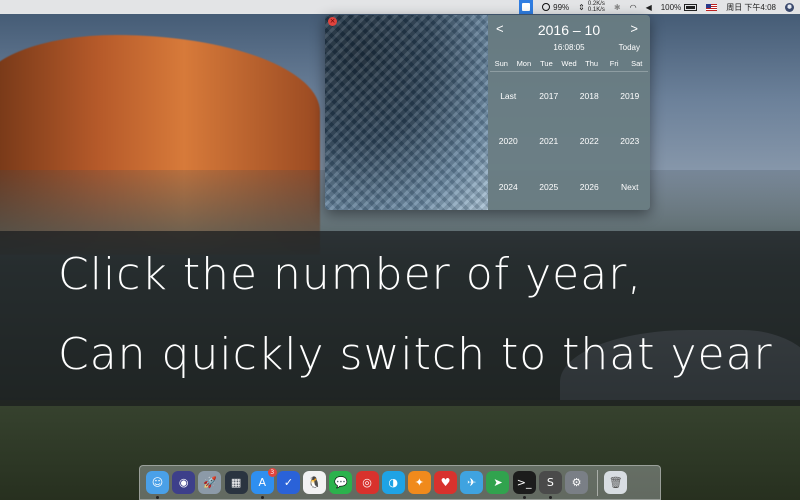  What do you see at coordinates (596, 10) in the screenshot?
I see `net-down-label: 0.1K/s` at bounding box center [596, 10].